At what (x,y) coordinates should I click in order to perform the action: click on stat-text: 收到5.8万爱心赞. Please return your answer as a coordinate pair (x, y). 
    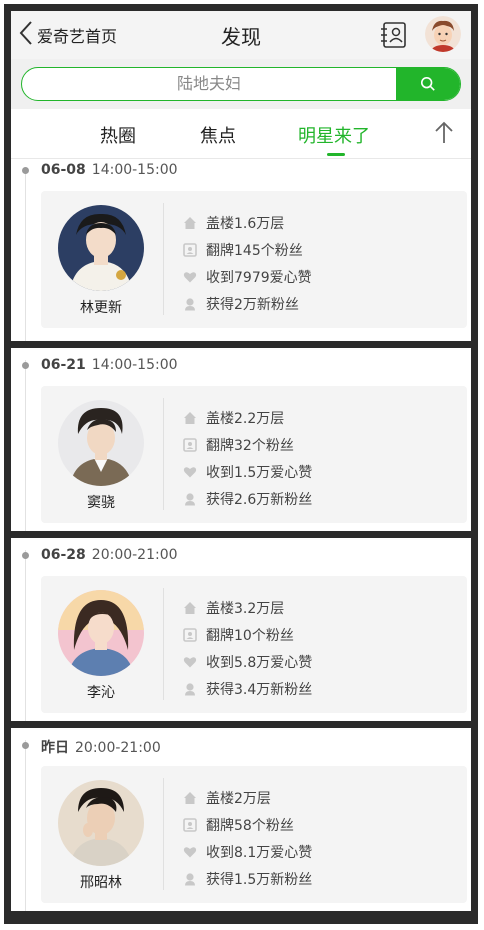
    Looking at the image, I should click on (259, 662).